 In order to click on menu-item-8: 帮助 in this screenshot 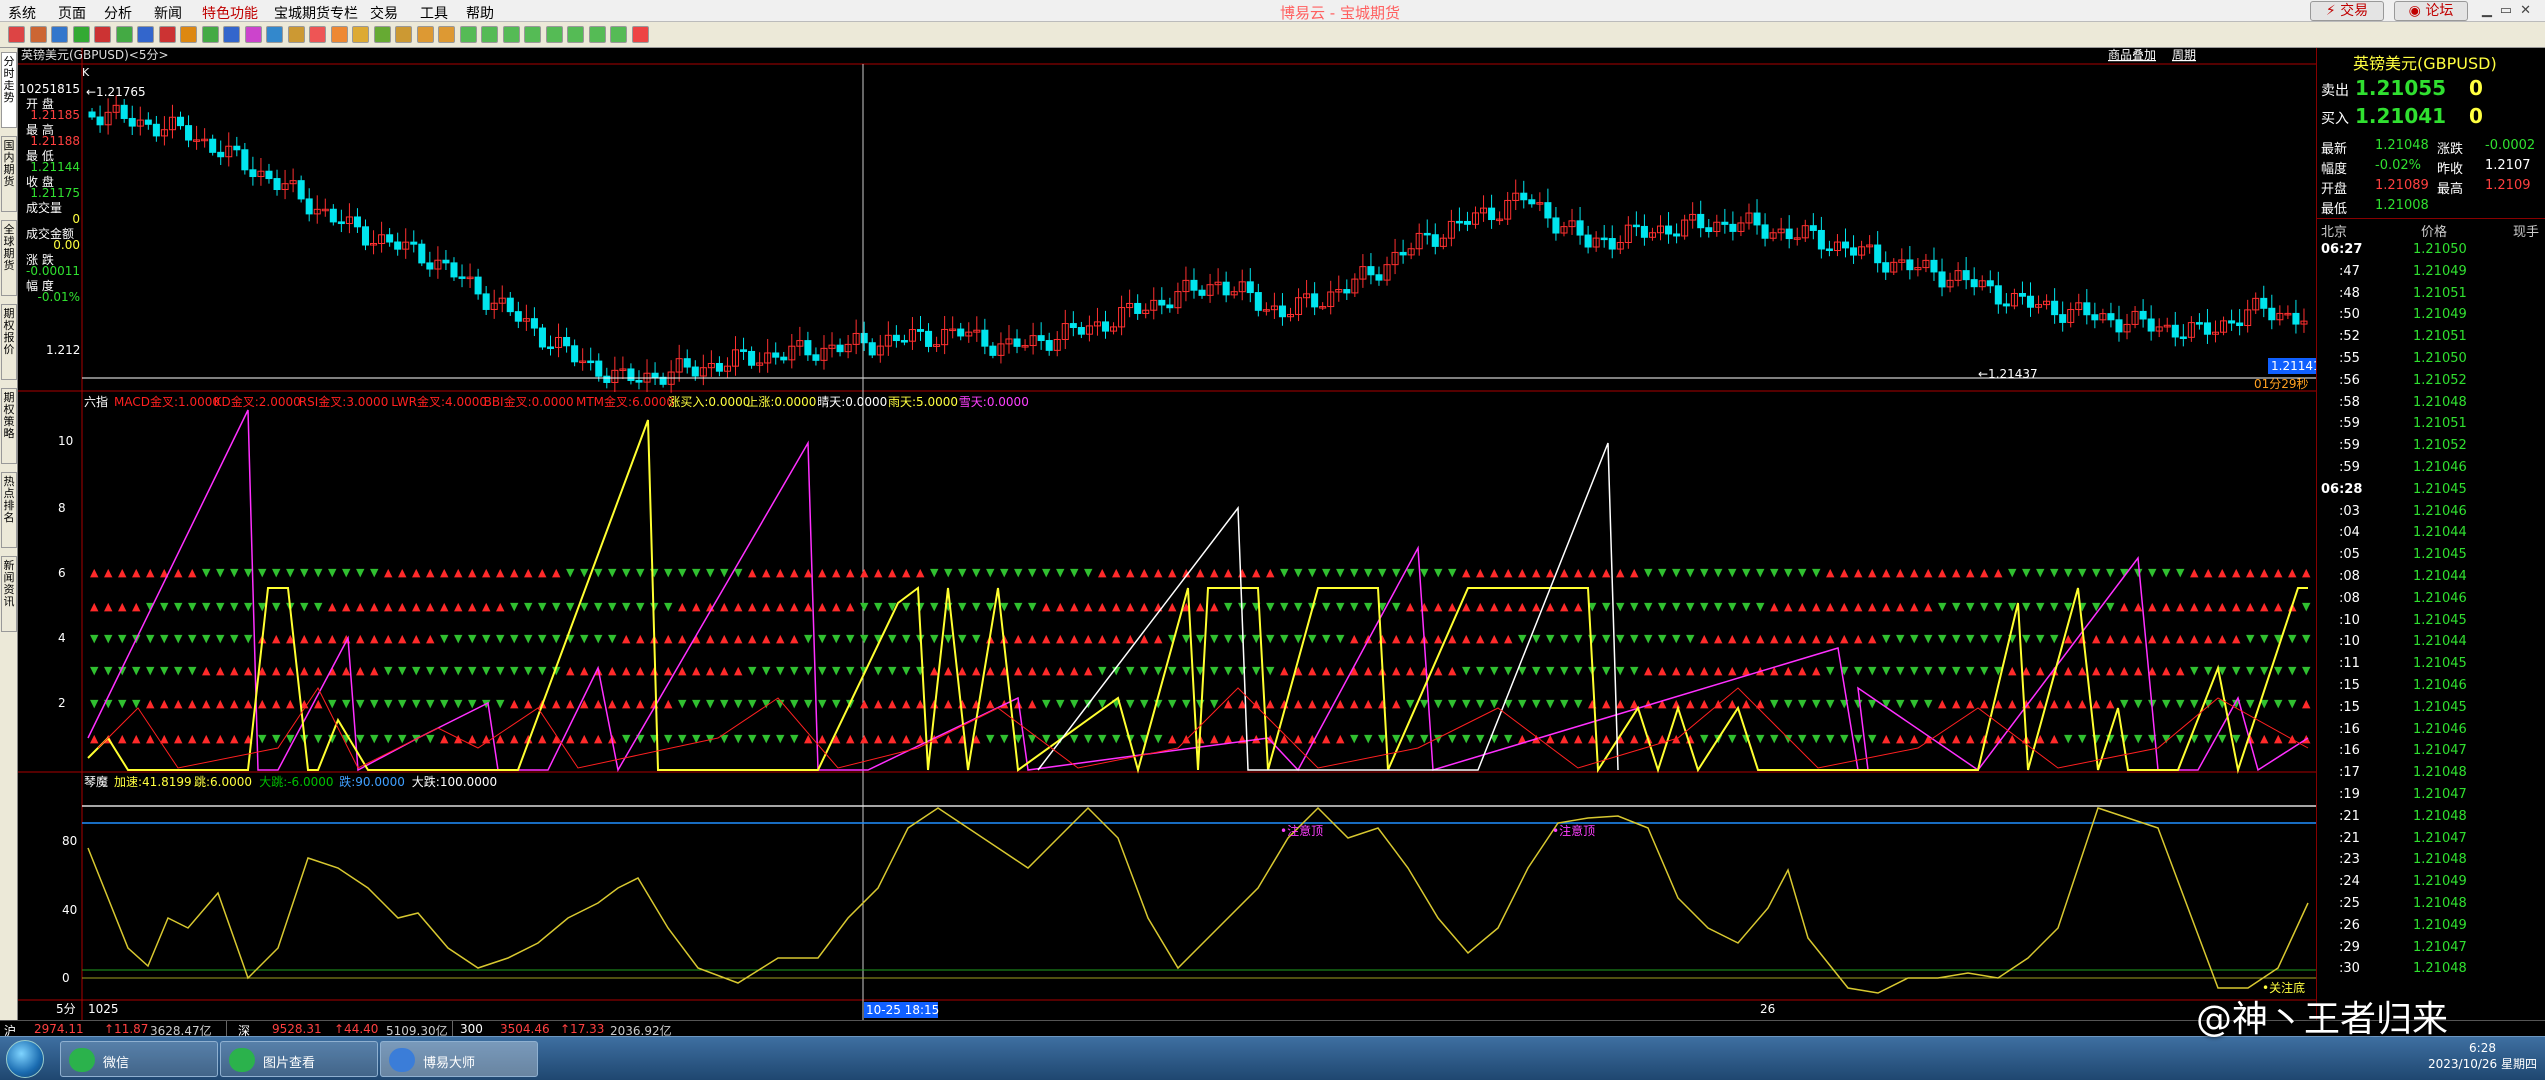, I will do `click(480, 13)`.